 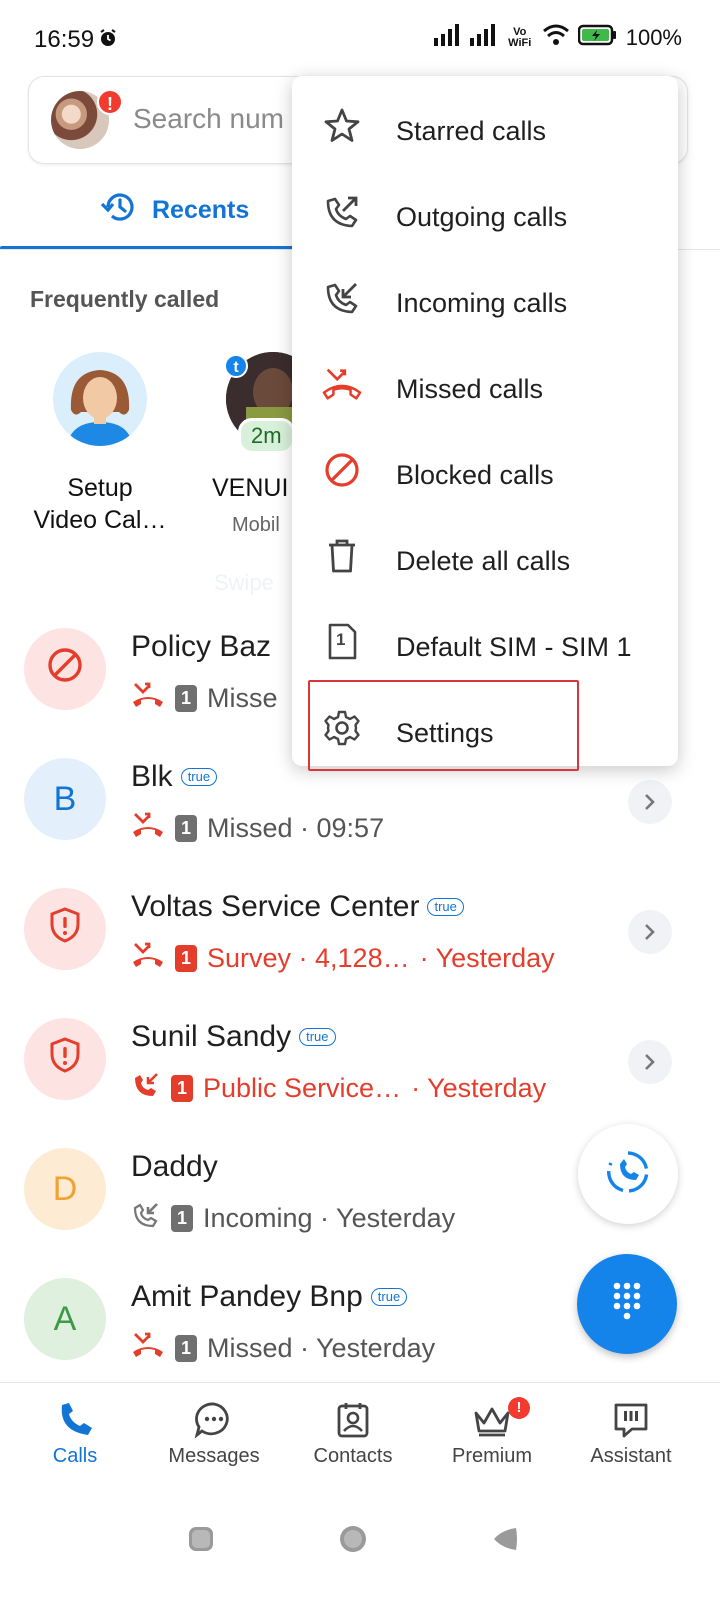 I want to click on tab-recents-label: Recents, so click(x=201, y=210).